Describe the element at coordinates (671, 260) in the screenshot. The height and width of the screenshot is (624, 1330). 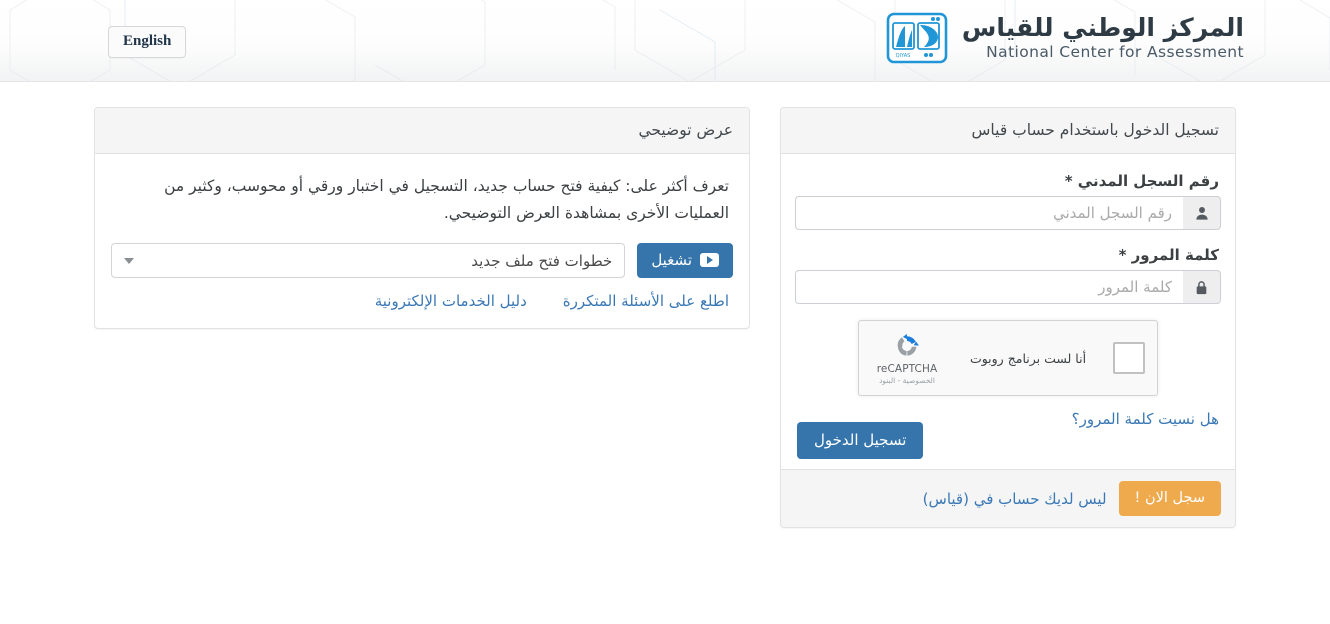
I see `play-button-label: تشغيل` at that location.